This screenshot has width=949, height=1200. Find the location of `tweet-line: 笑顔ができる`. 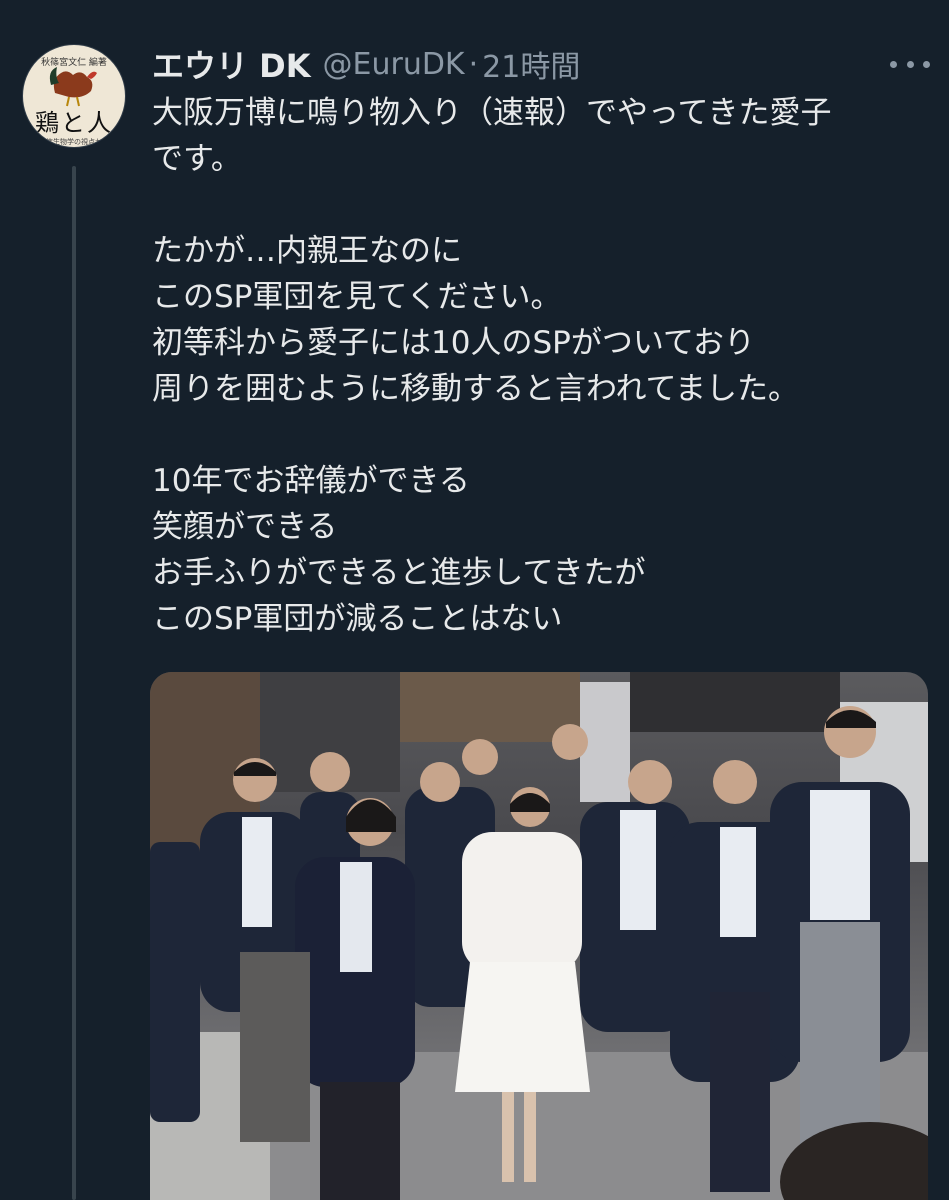

tweet-line: 笑顔ができる is located at coordinates (245, 527).